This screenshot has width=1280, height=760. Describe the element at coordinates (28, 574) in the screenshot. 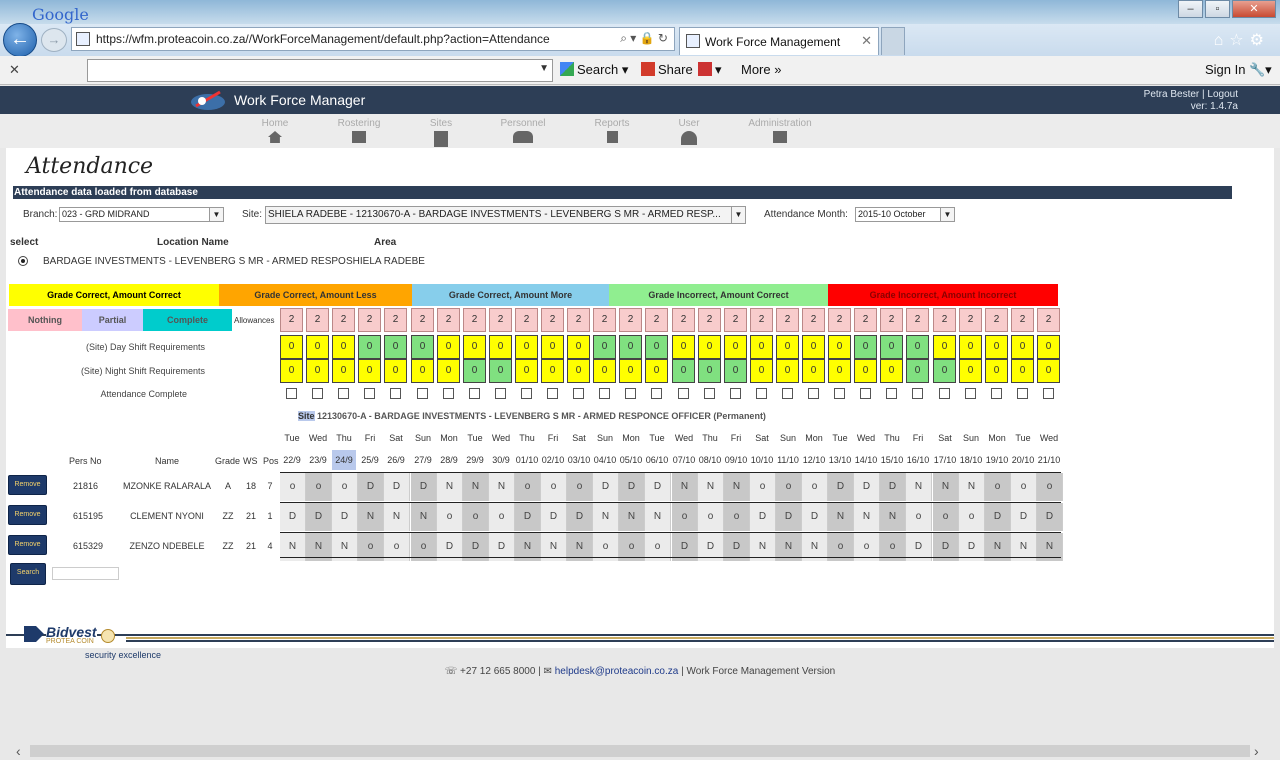

I see `search-button: Search` at that location.